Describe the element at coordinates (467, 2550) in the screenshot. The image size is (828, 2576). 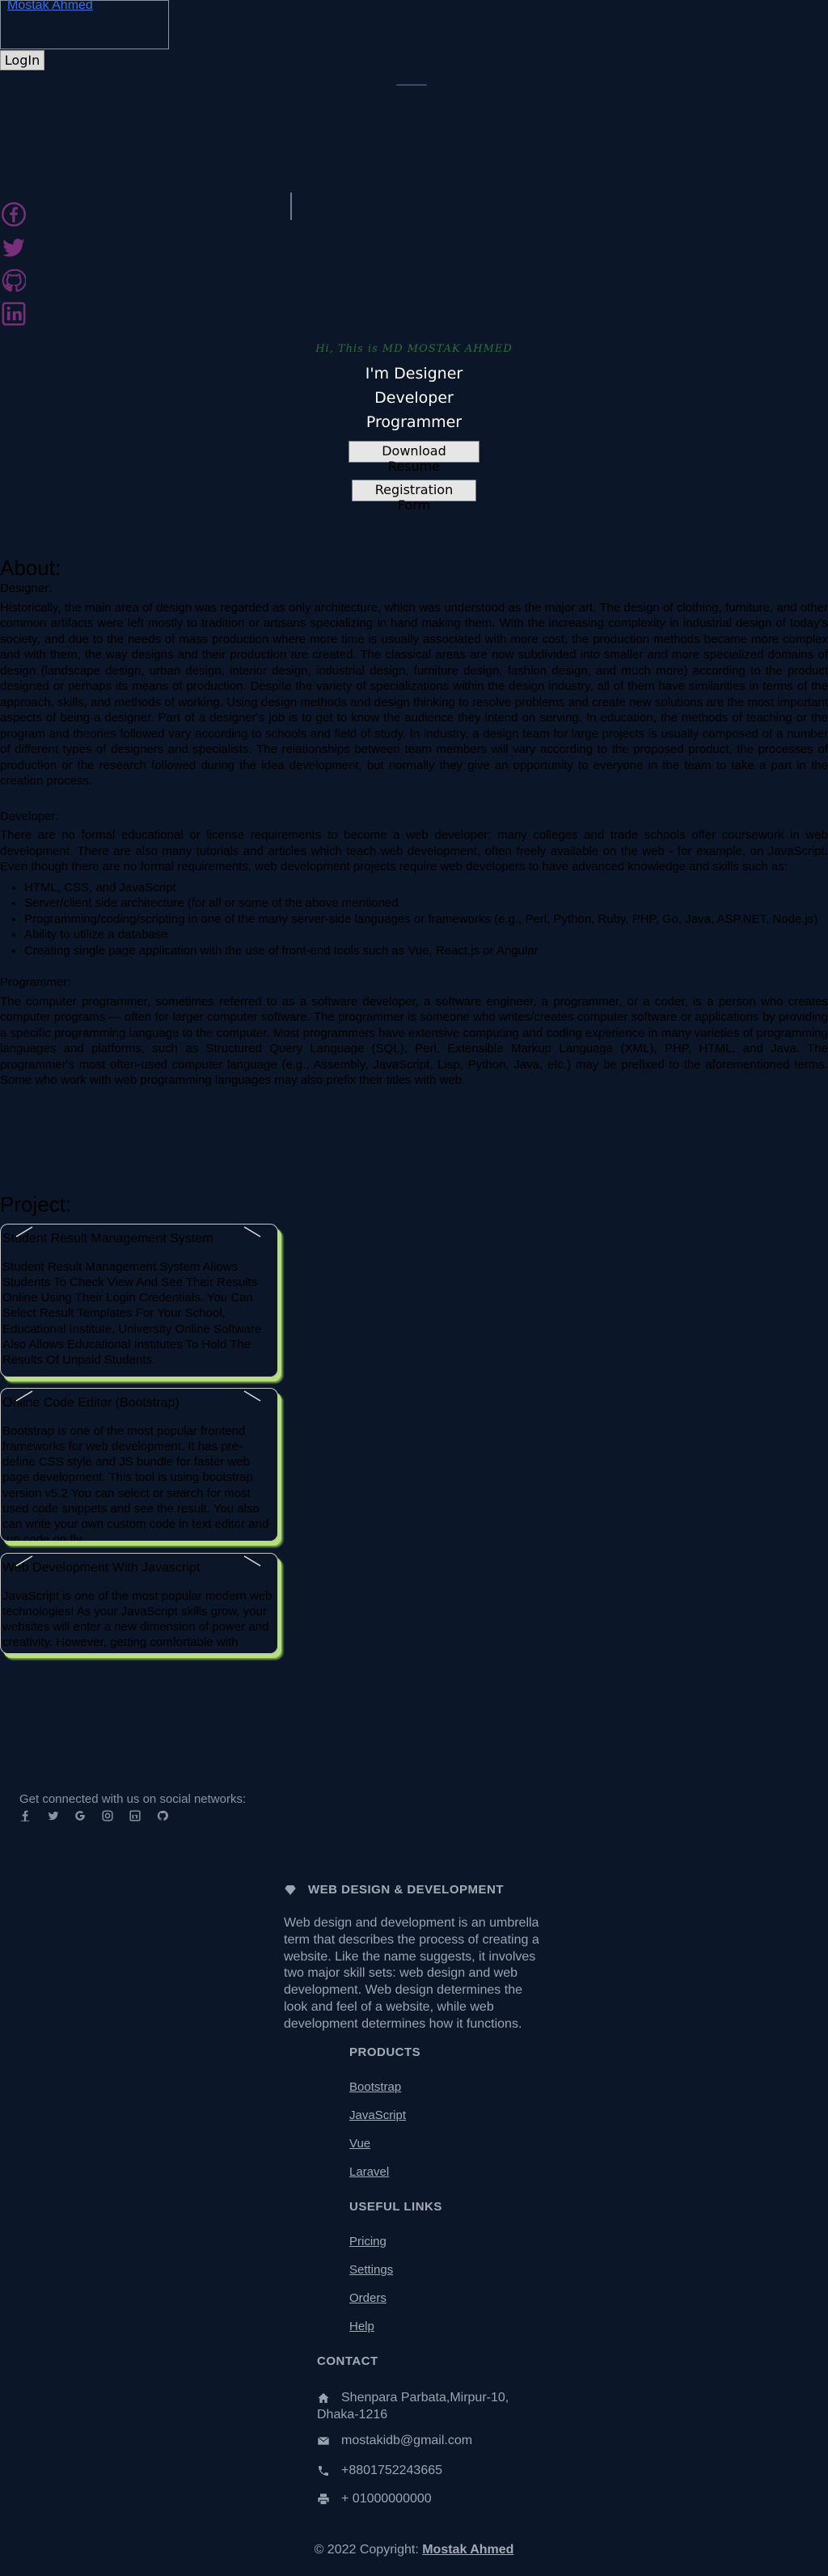
I see `copyright-name-link: Mostak Ahmed` at that location.